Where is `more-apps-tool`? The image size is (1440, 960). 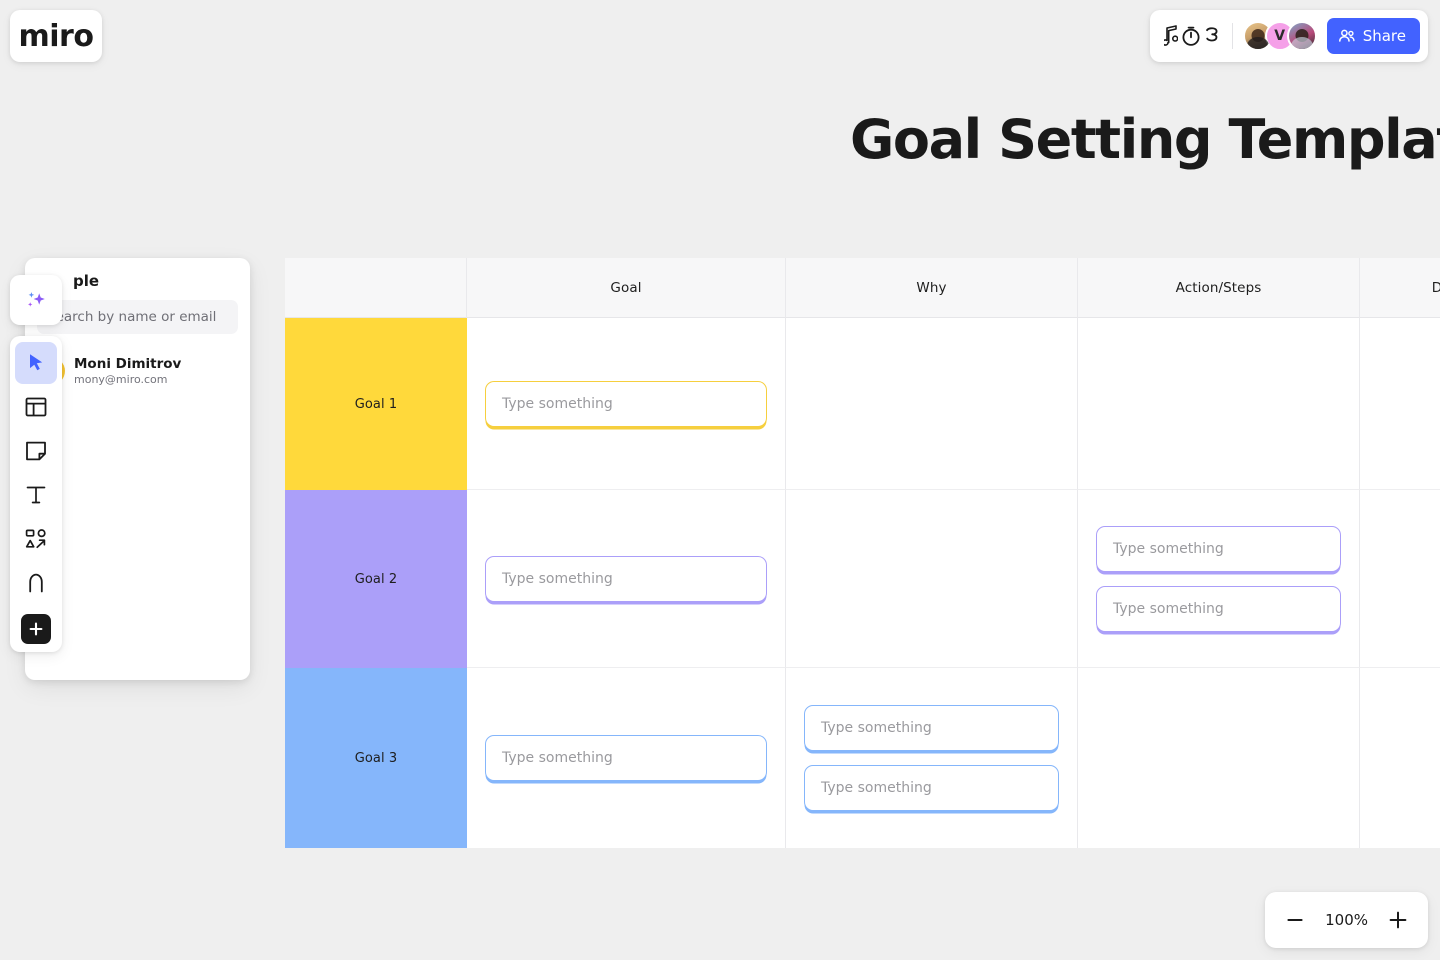
more-apps-tool is located at coordinates (36, 629).